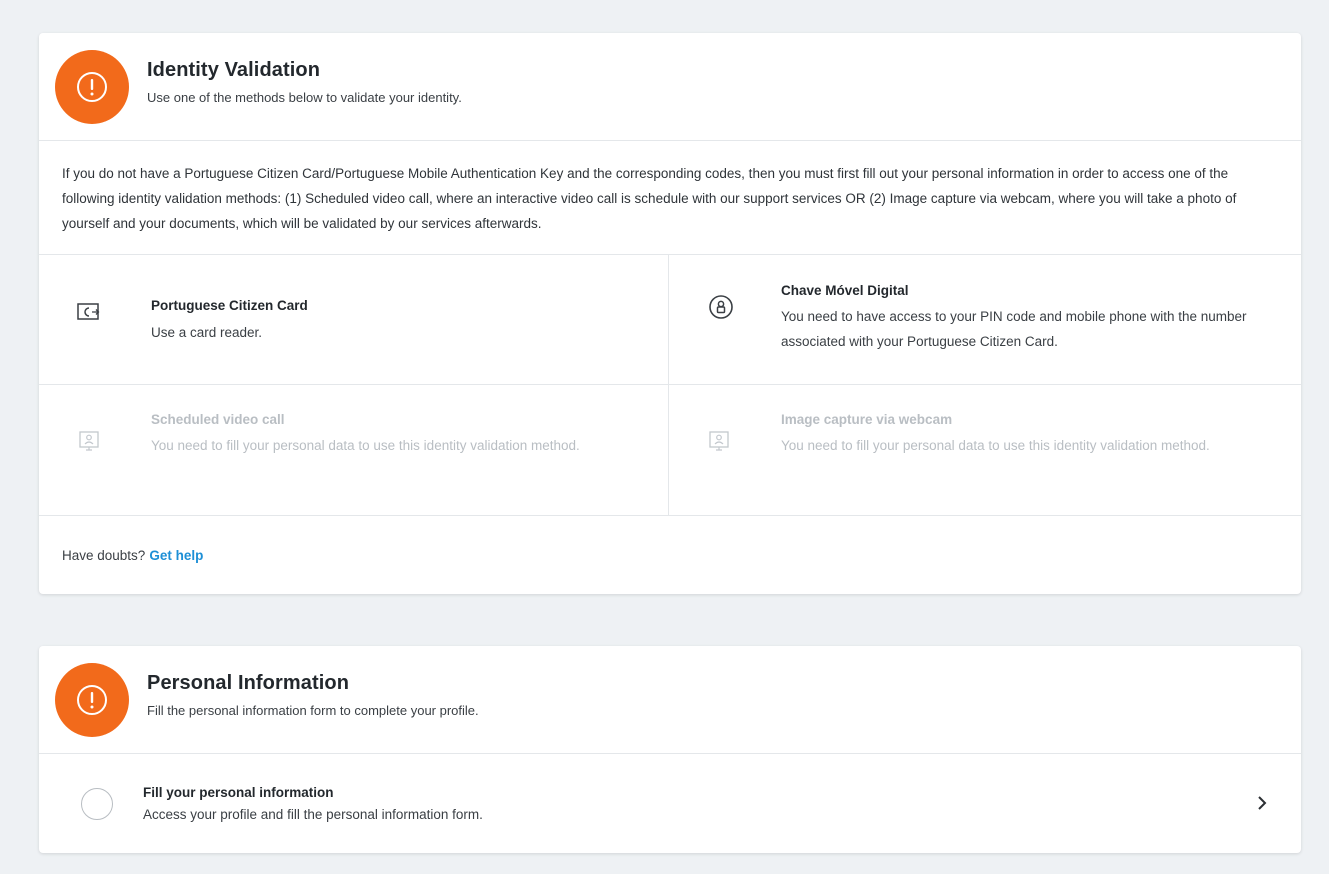 This screenshot has width=1329, height=874. I want to click on video-call-icon, so click(89, 441).